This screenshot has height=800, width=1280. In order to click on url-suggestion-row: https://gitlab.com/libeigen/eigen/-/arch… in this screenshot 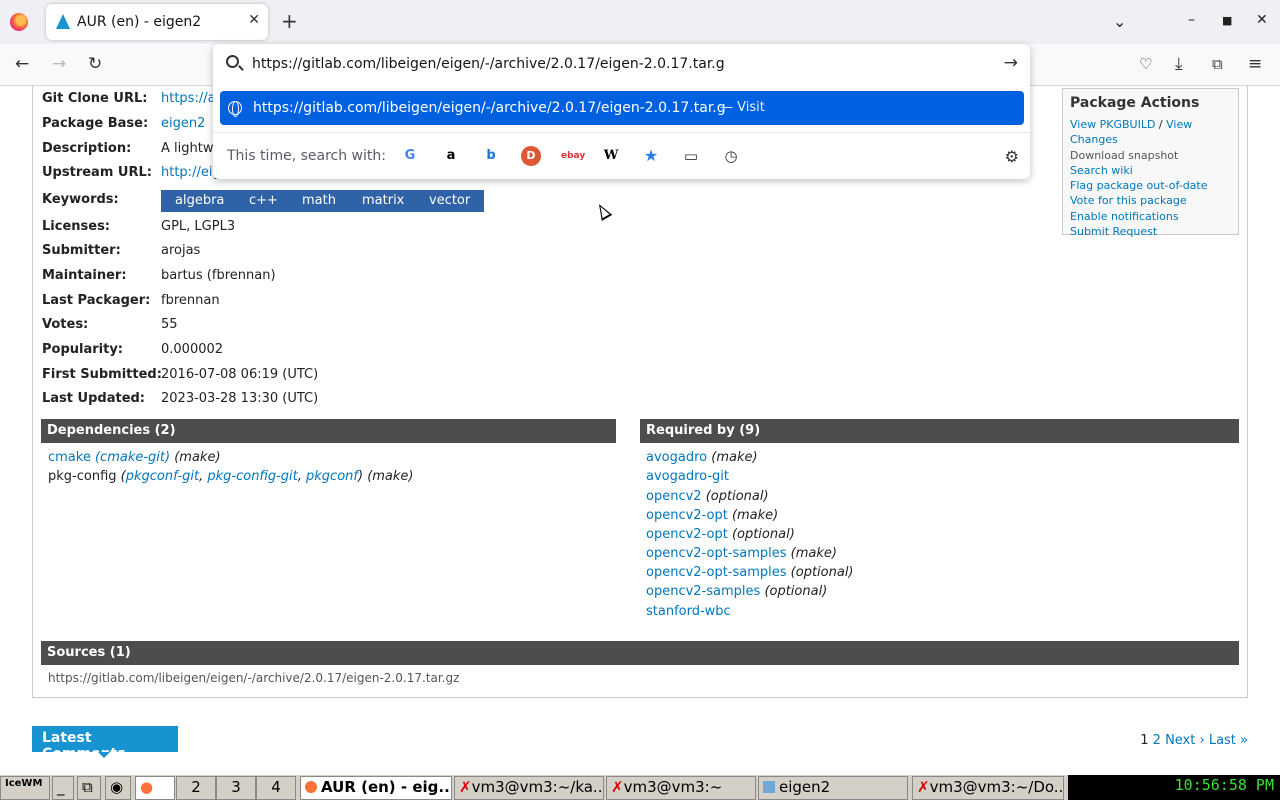, I will do `click(622, 108)`.